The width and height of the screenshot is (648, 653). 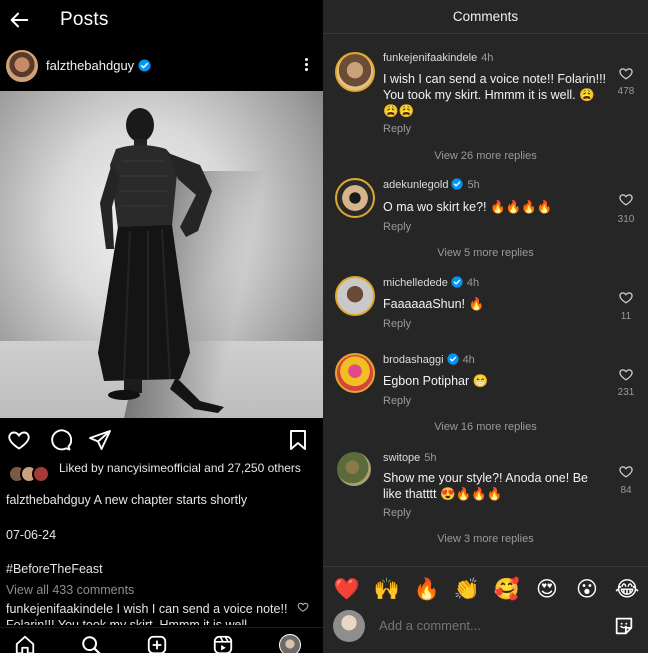 What do you see at coordinates (489, 625) in the screenshot?
I see `comment-input` at bounding box center [489, 625].